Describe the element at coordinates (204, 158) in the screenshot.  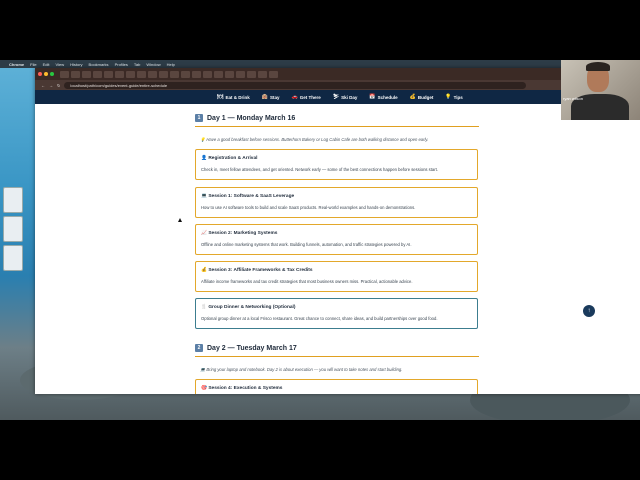
I see `person-icon: 👤` at that location.